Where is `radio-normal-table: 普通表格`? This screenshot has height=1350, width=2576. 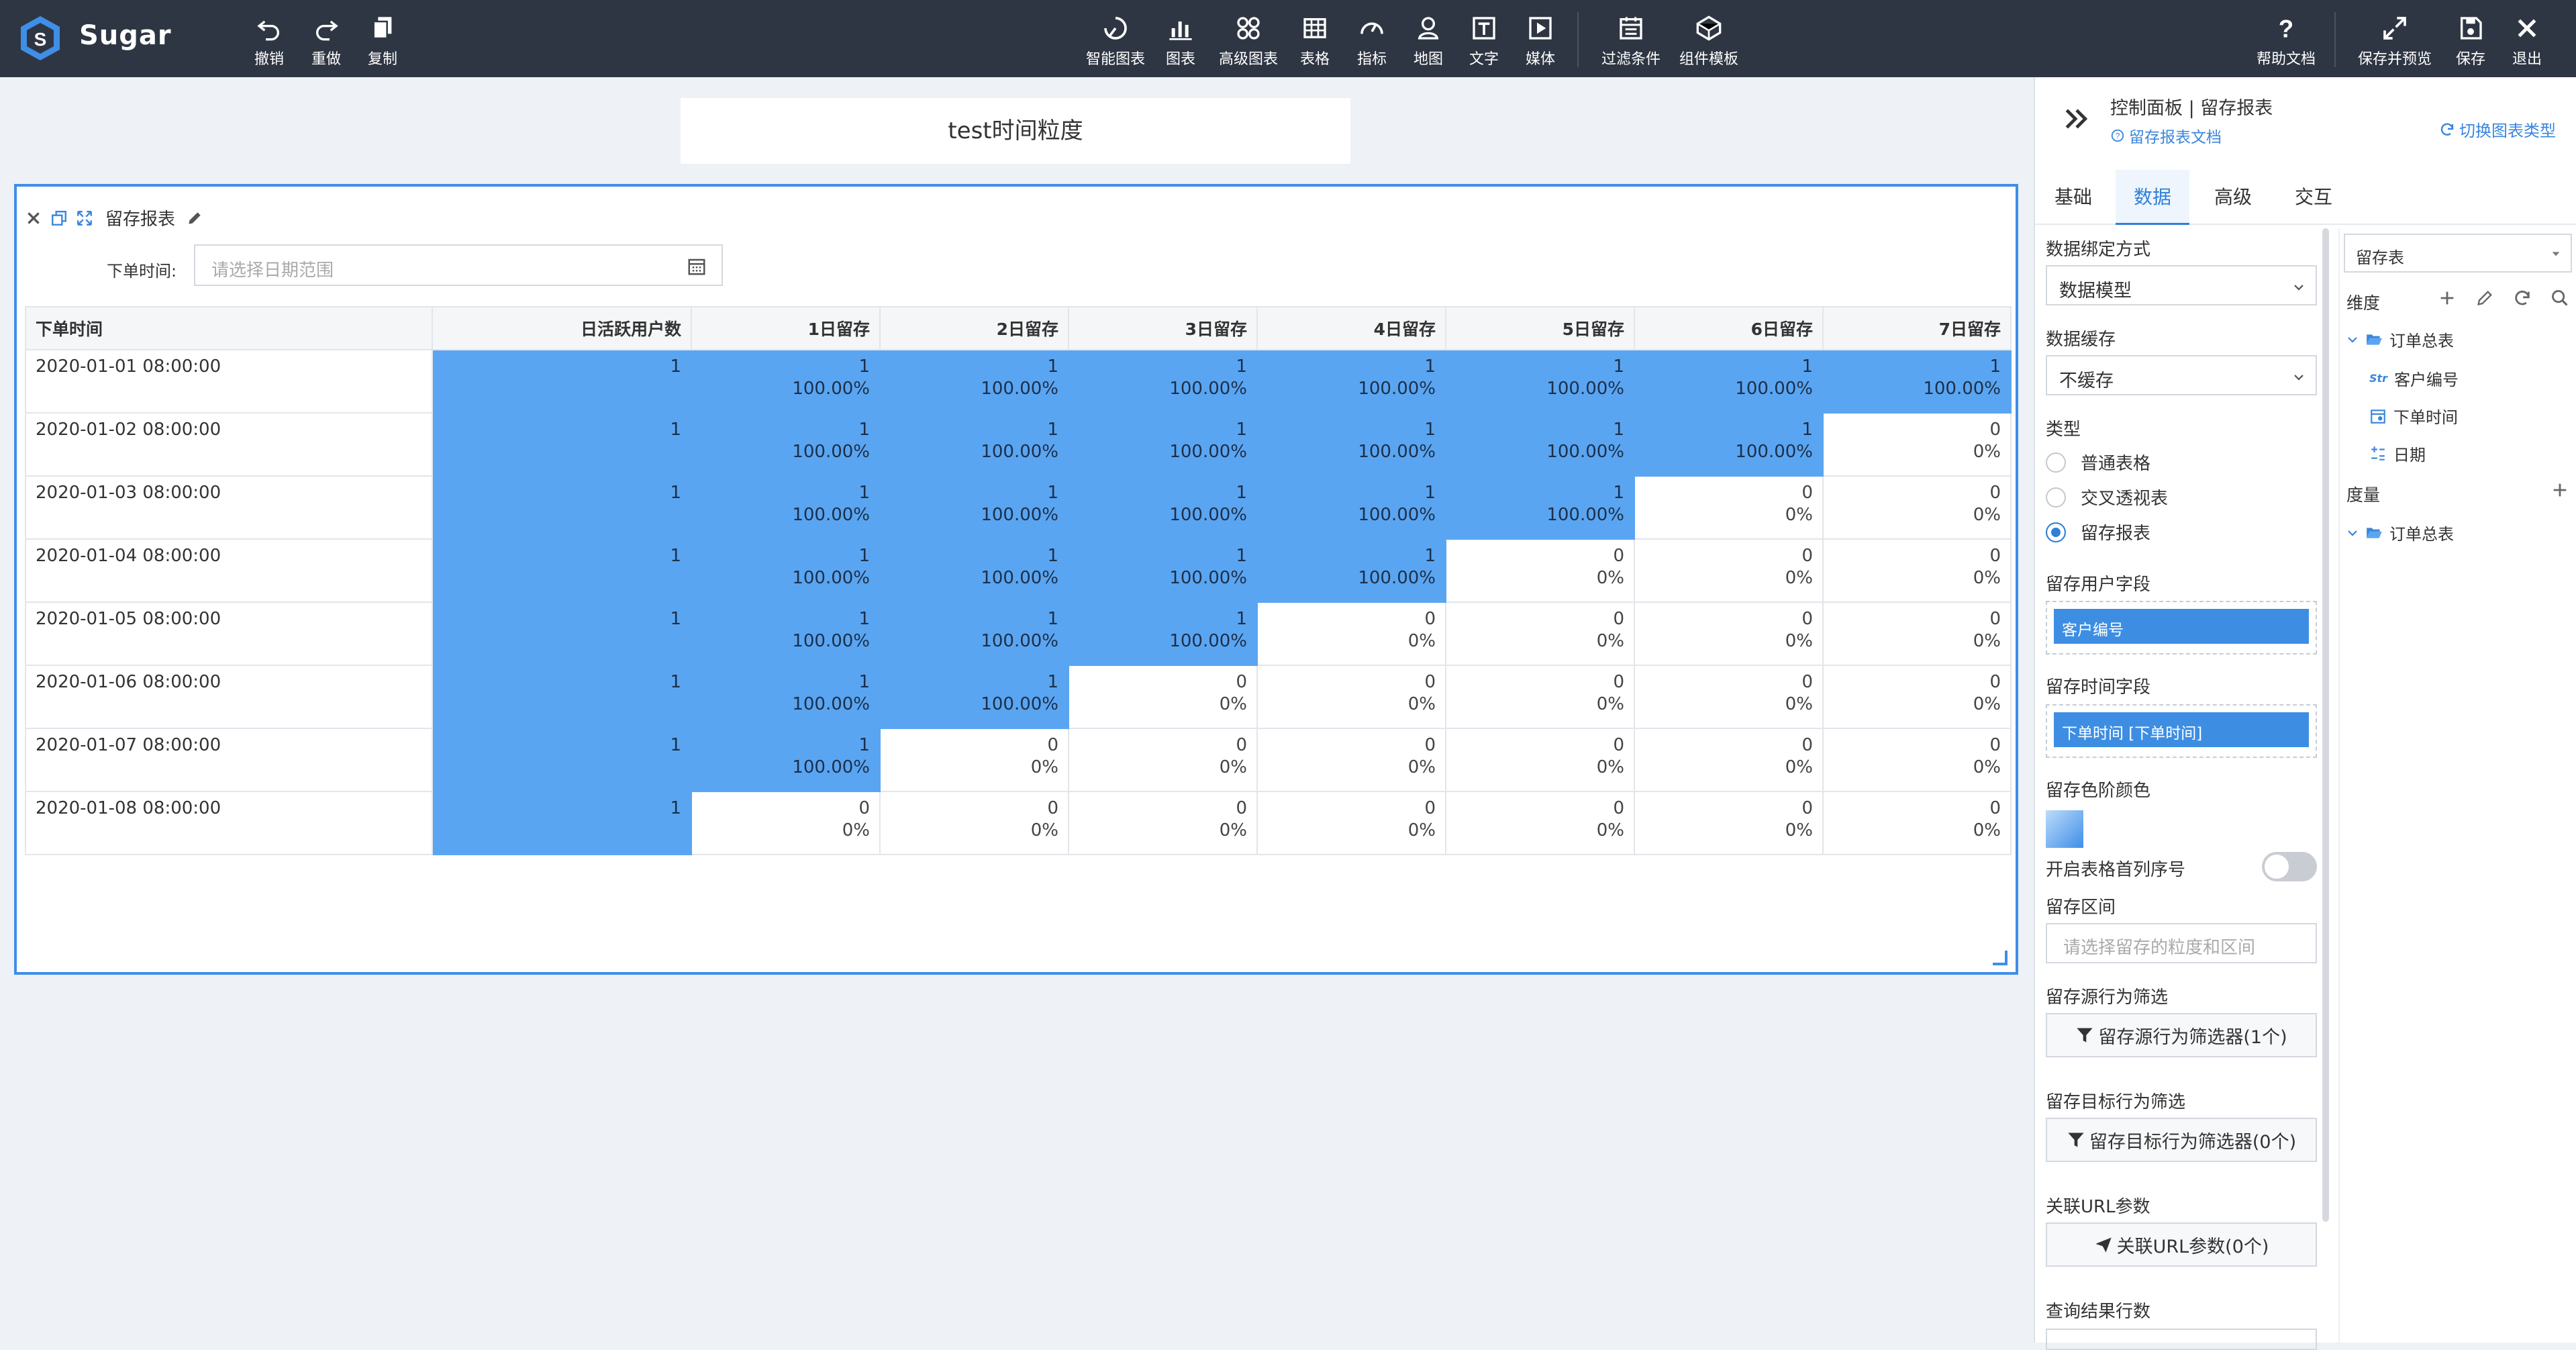
radio-normal-table: 普通表格 is located at coordinates (2098, 462).